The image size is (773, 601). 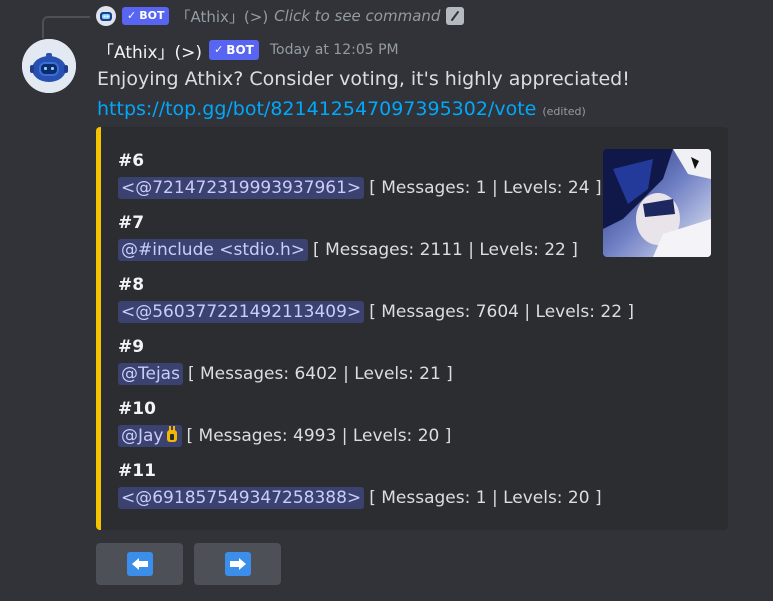 I want to click on embed-thumbnail, so click(x=657, y=203).